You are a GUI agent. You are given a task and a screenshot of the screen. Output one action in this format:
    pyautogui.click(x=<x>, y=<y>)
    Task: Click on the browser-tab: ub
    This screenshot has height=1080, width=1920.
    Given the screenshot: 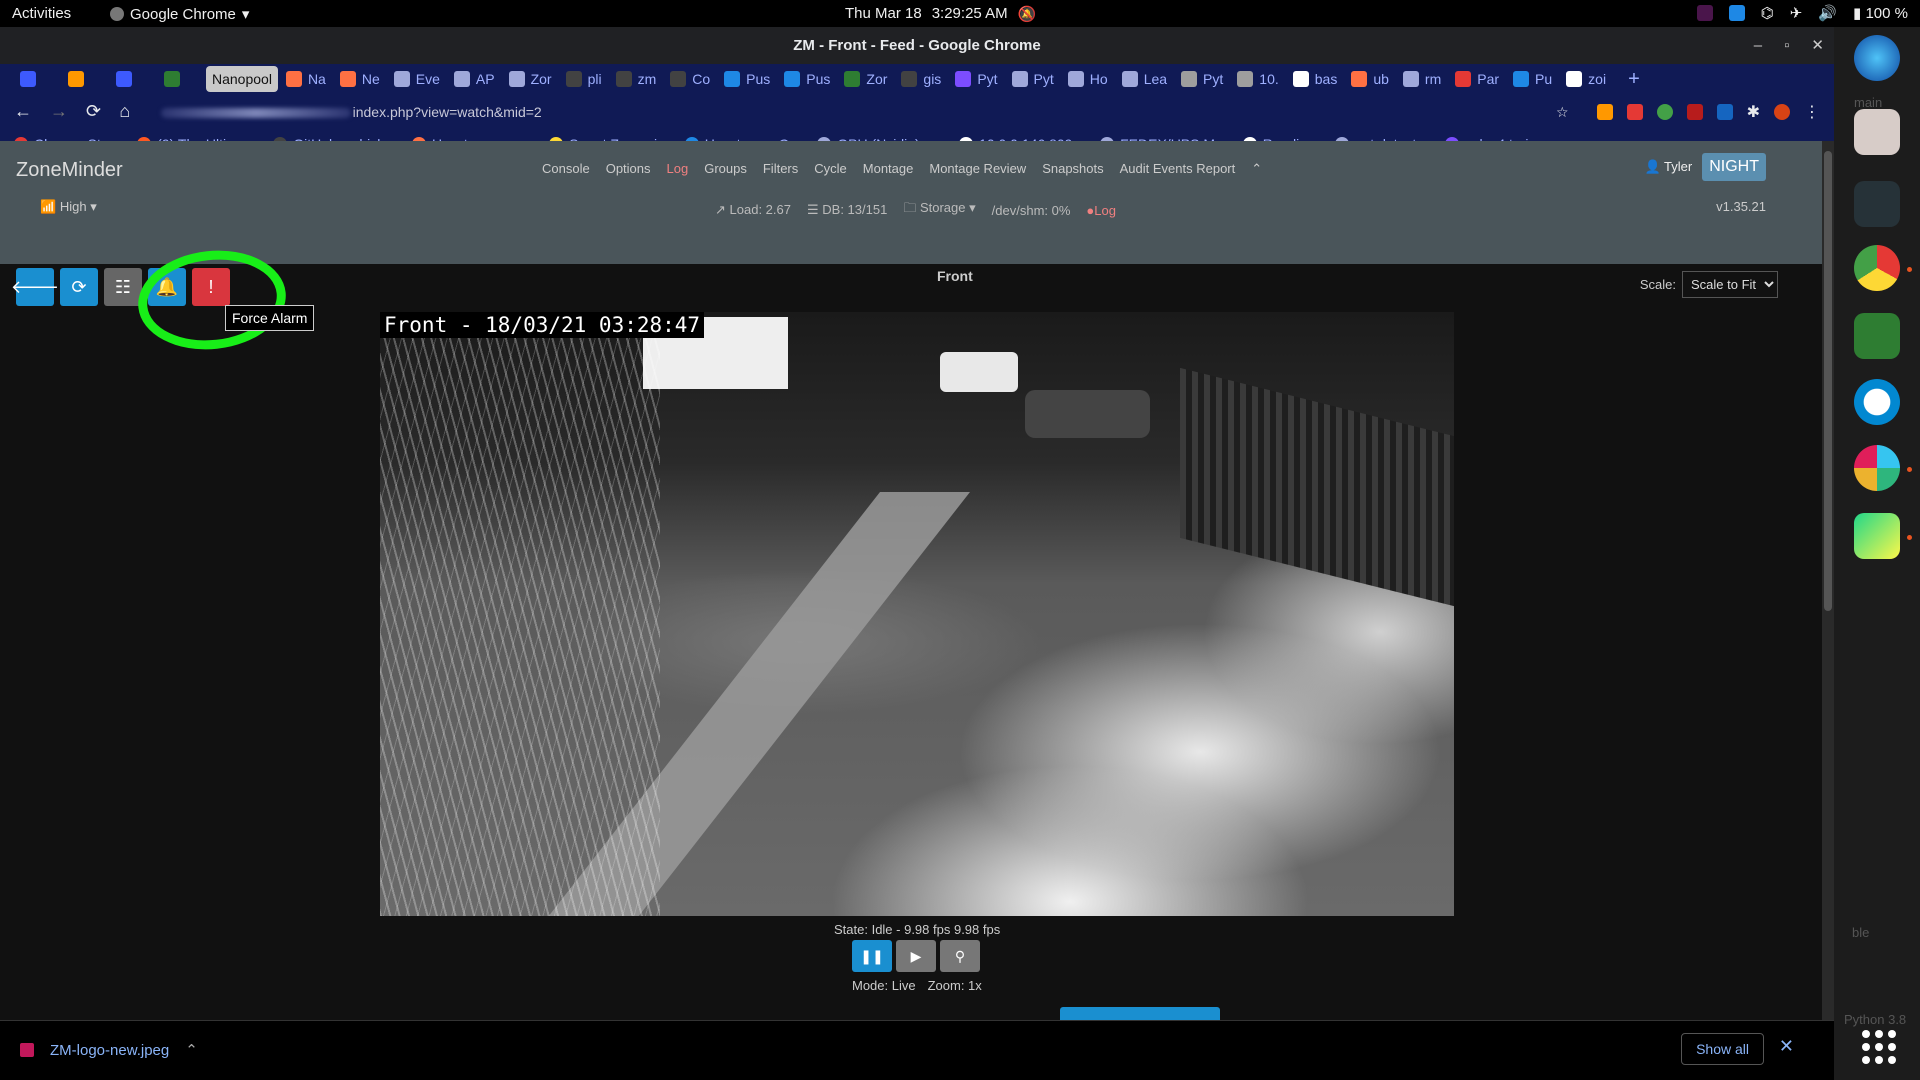 What is the action you would take?
    pyautogui.click(x=1370, y=79)
    